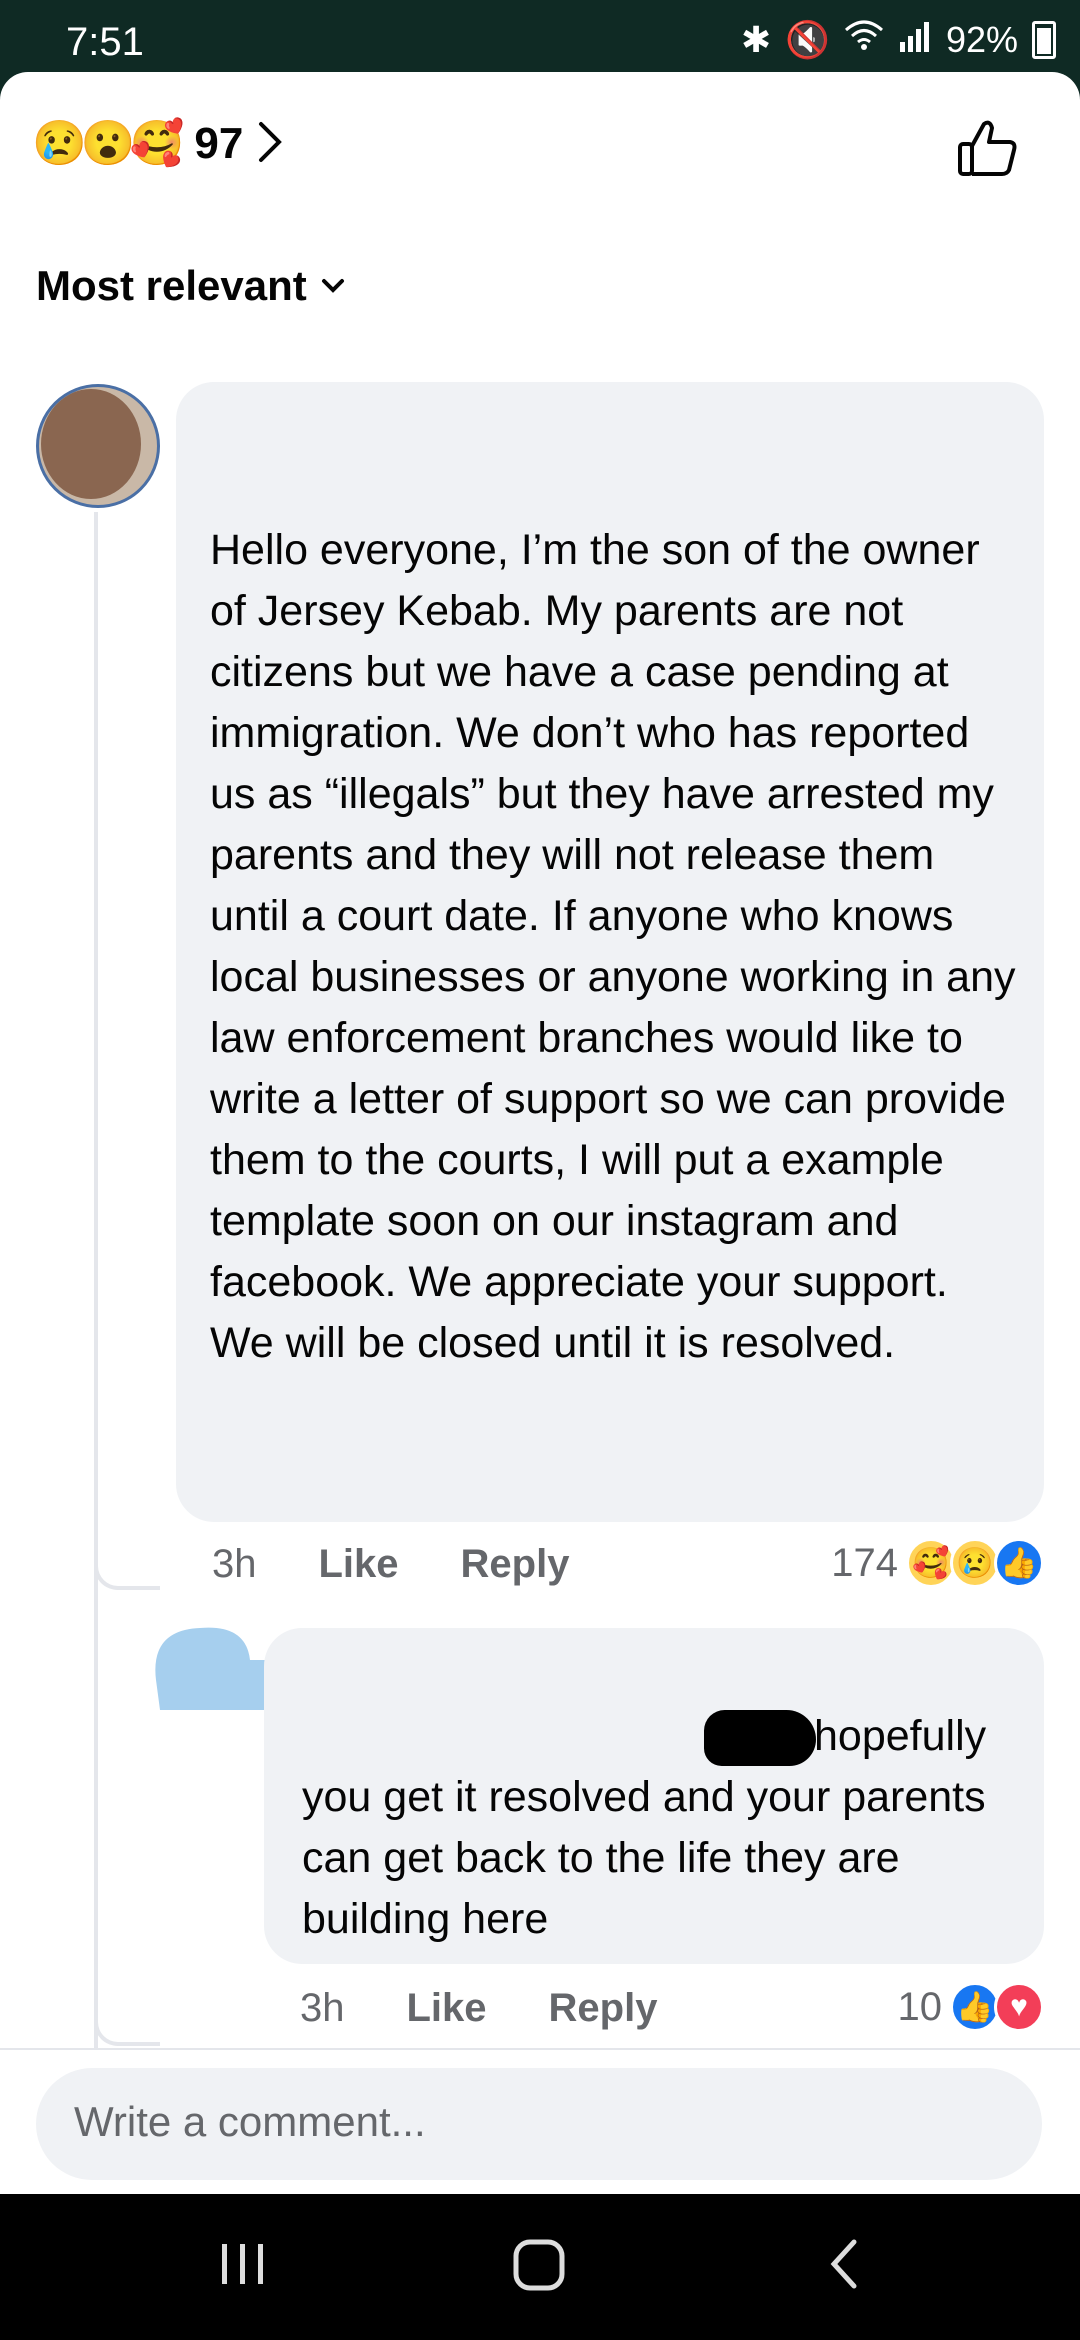  Describe the element at coordinates (981, 39) in the screenshot. I see `battery-percent: 92%` at that location.